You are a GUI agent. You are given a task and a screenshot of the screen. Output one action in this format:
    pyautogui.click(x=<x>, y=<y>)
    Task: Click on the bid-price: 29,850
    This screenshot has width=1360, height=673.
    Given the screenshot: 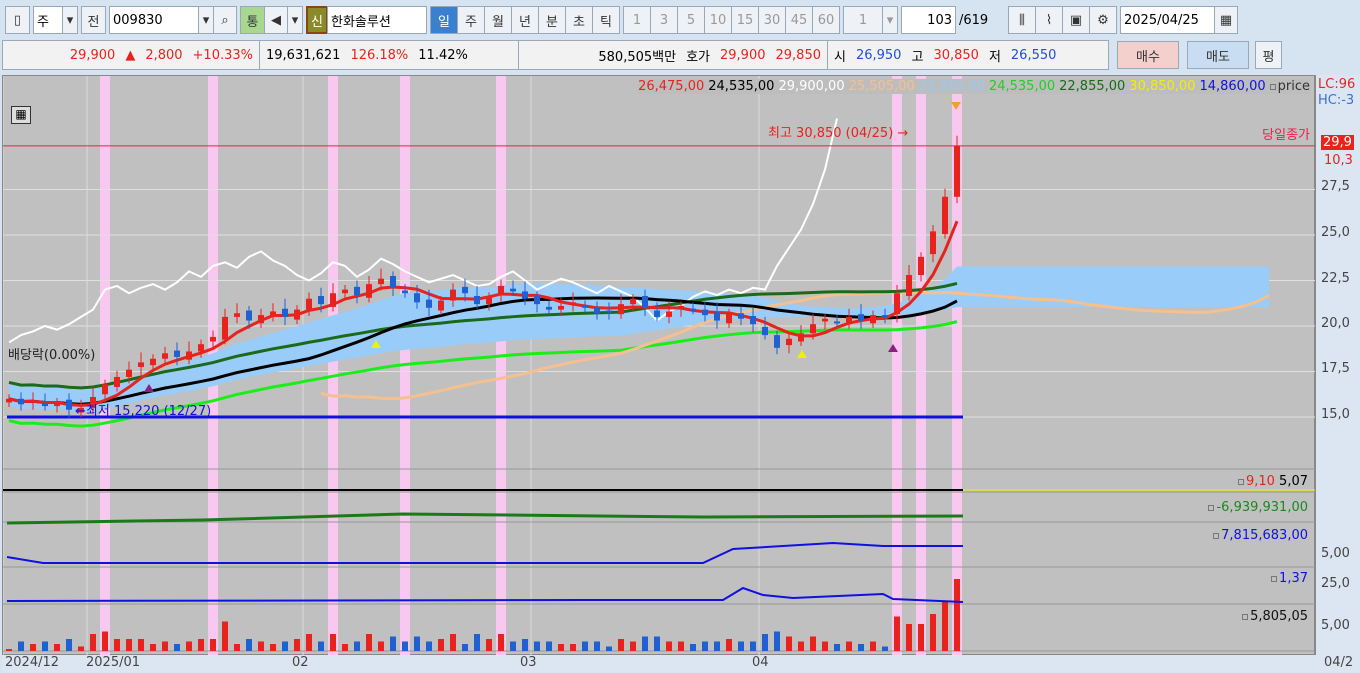 What is the action you would take?
    pyautogui.click(x=798, y=55)
    